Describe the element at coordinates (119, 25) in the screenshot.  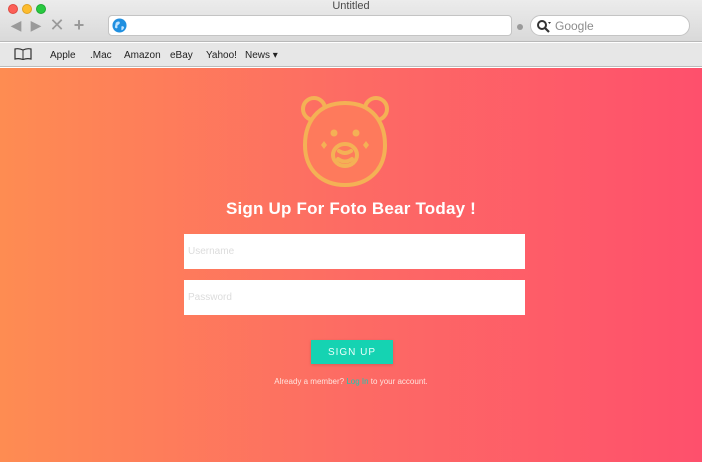
I see `globe-icon` at that location.